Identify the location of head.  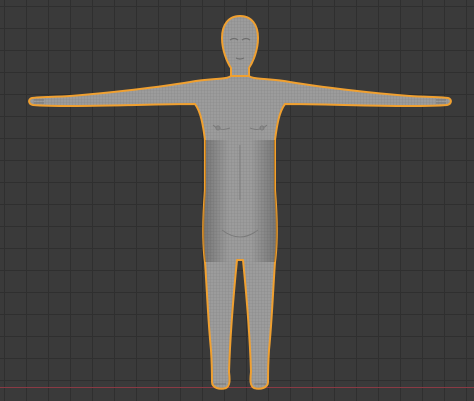
(240, 46).